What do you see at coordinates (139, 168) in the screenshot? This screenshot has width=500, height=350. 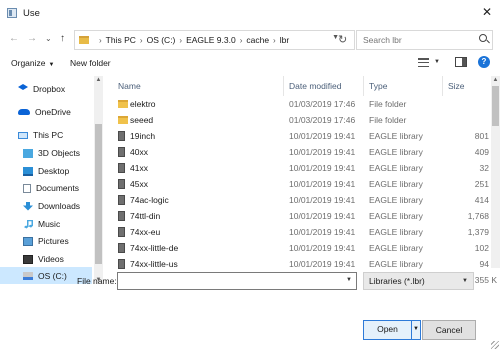 I see `file-name: 41xx` at bounding box center [139, 168].